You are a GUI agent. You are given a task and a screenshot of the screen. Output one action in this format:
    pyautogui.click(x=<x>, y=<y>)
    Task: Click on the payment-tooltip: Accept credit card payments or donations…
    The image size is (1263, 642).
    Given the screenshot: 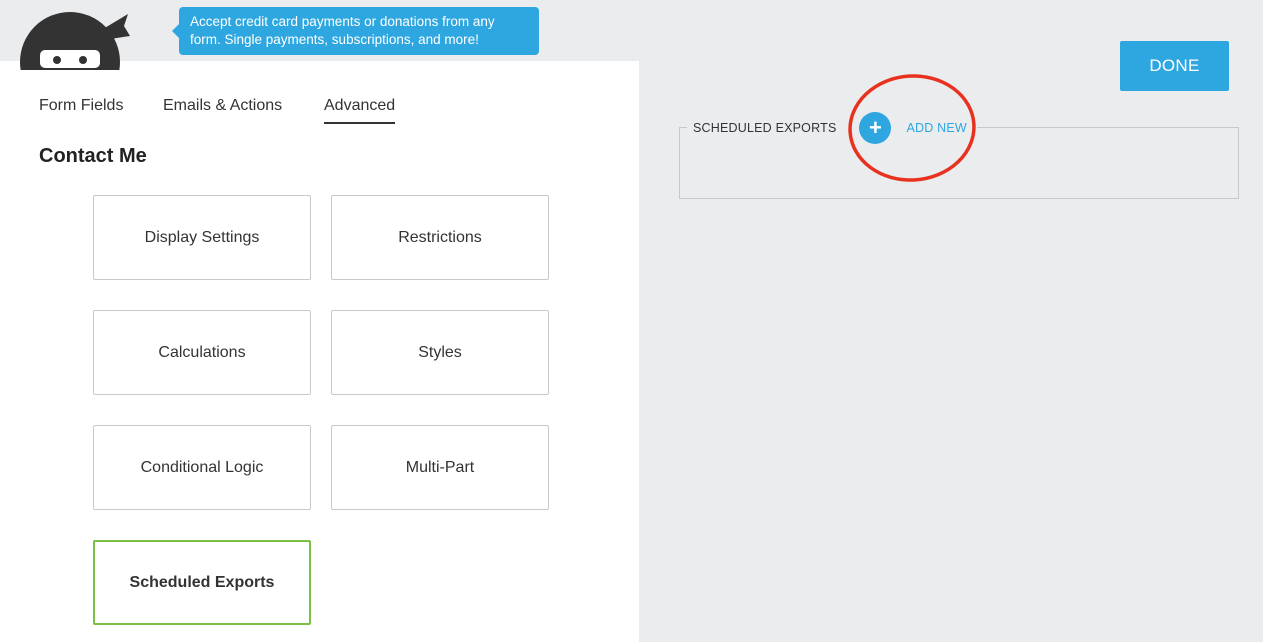 What is the action you would take?
    pyautogui.click(x=355, y=31)
    